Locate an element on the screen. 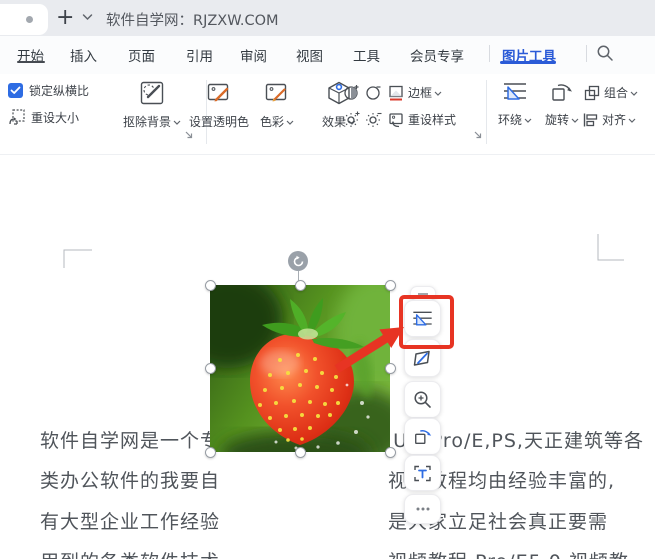  float-more-button is located at coordinates (422, 509).